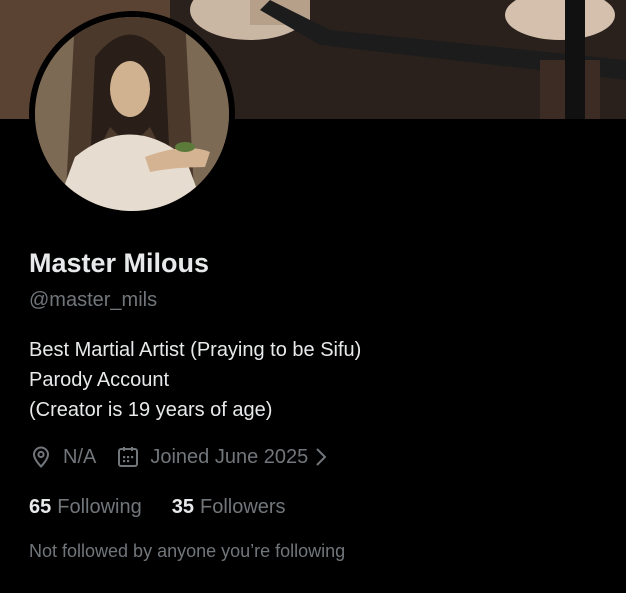 The width and height of the screenshot is (626, 593). I want to click on following-label: Following, so click(99, 507).